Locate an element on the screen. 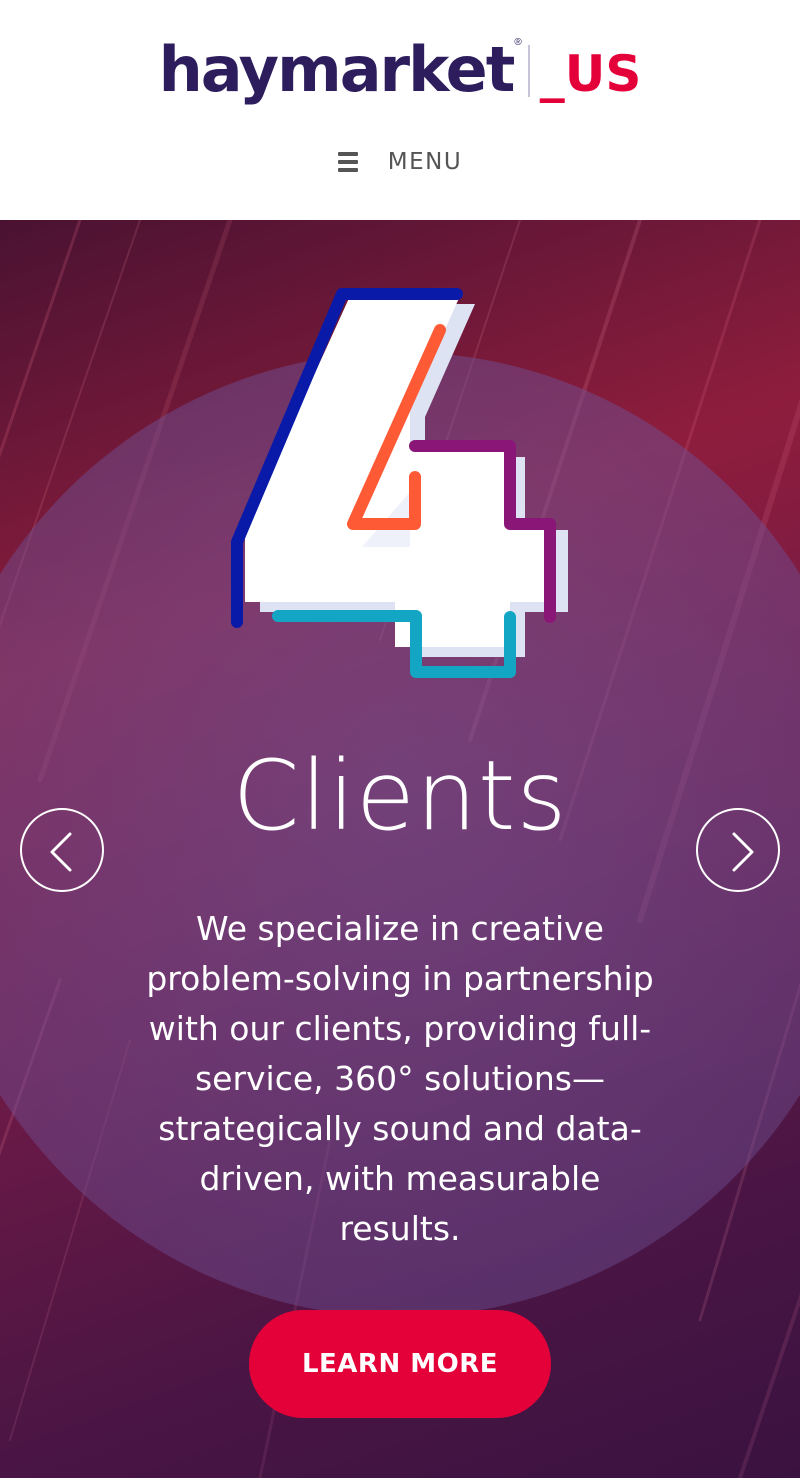  chevron-left-icon is located at coordinates (61, 852).